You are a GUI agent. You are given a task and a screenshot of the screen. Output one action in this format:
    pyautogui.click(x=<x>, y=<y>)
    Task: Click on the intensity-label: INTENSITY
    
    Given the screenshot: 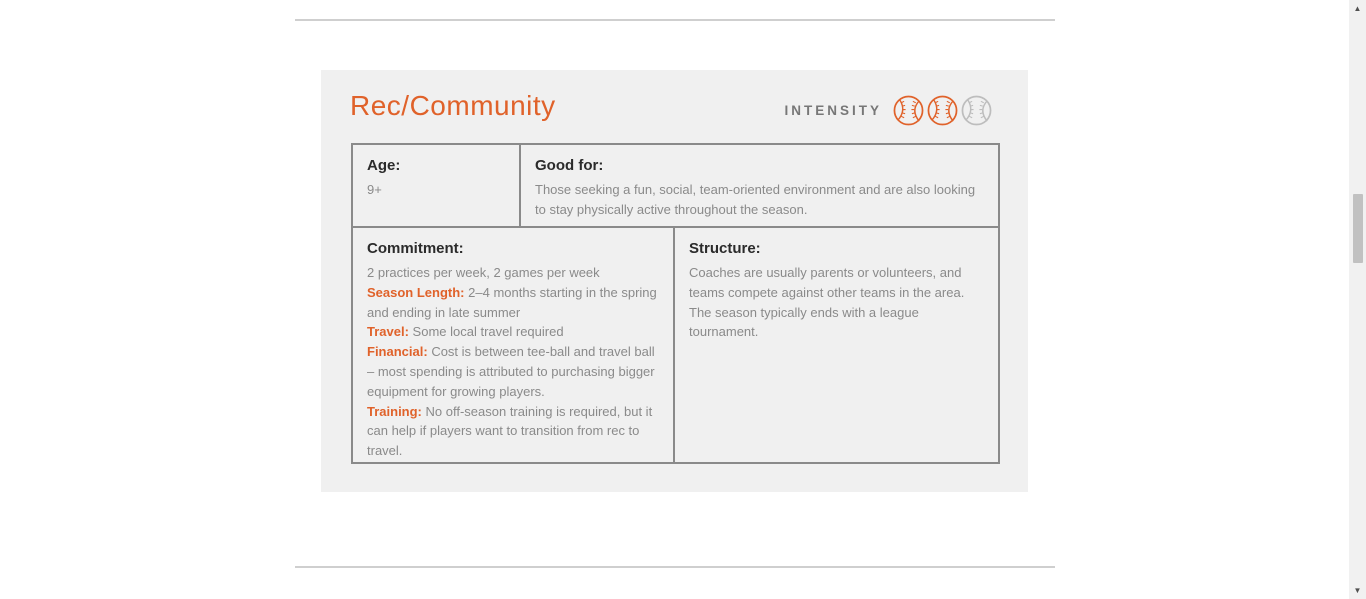 What is the action you would take?
    pyautogui.click(x=833, y=110)
    